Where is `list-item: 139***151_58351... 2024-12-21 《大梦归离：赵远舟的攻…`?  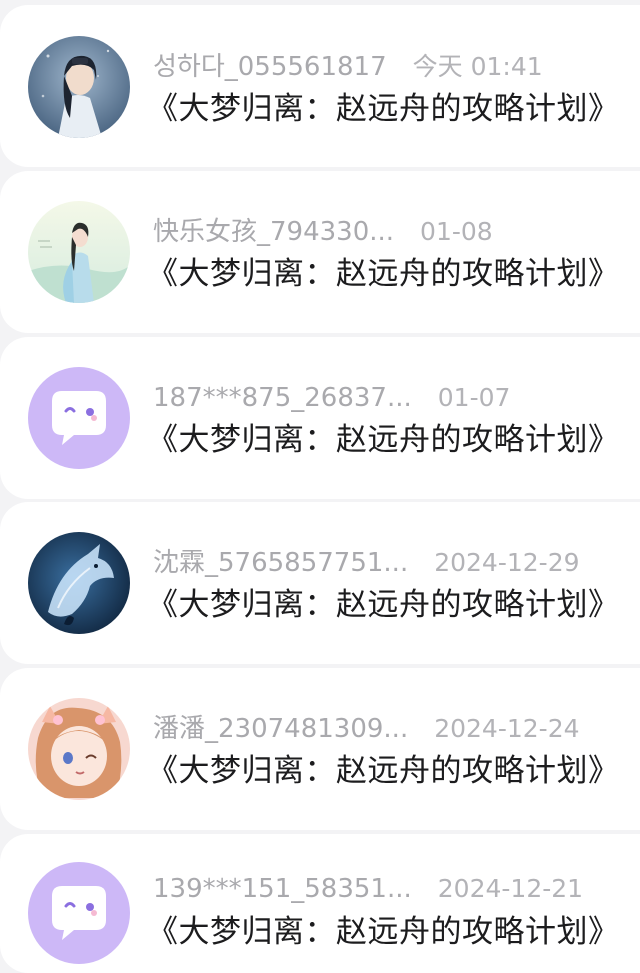
list-item: 139***151_58351... 2024-12-21 《大梦归离：赵远舟的攻… is located at coordinates (320, 903).